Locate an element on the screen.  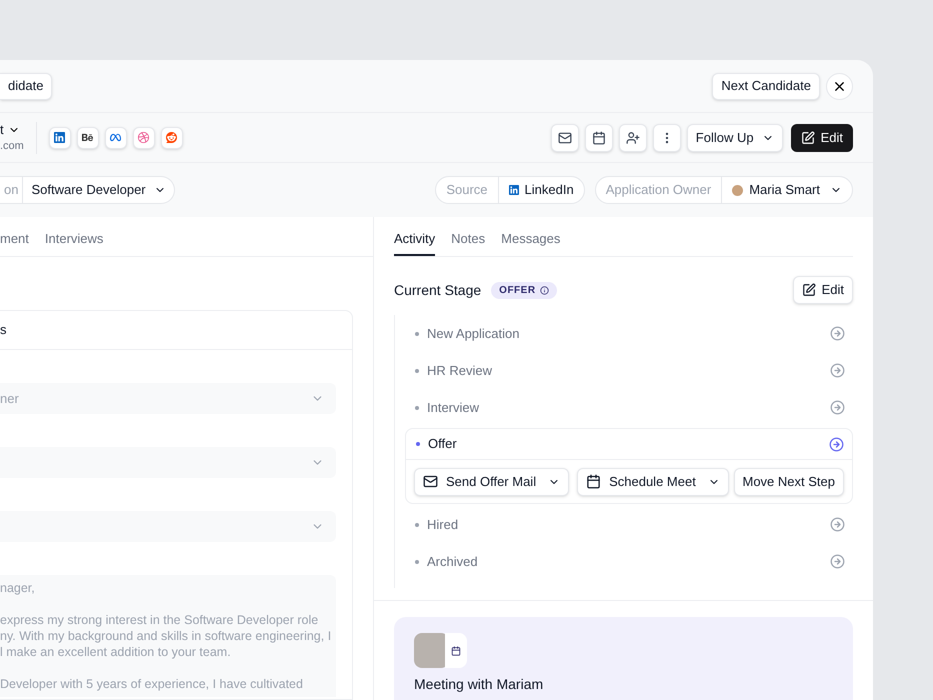
owner-dropdown: Maria Smart is located at coordinates (786, 190).